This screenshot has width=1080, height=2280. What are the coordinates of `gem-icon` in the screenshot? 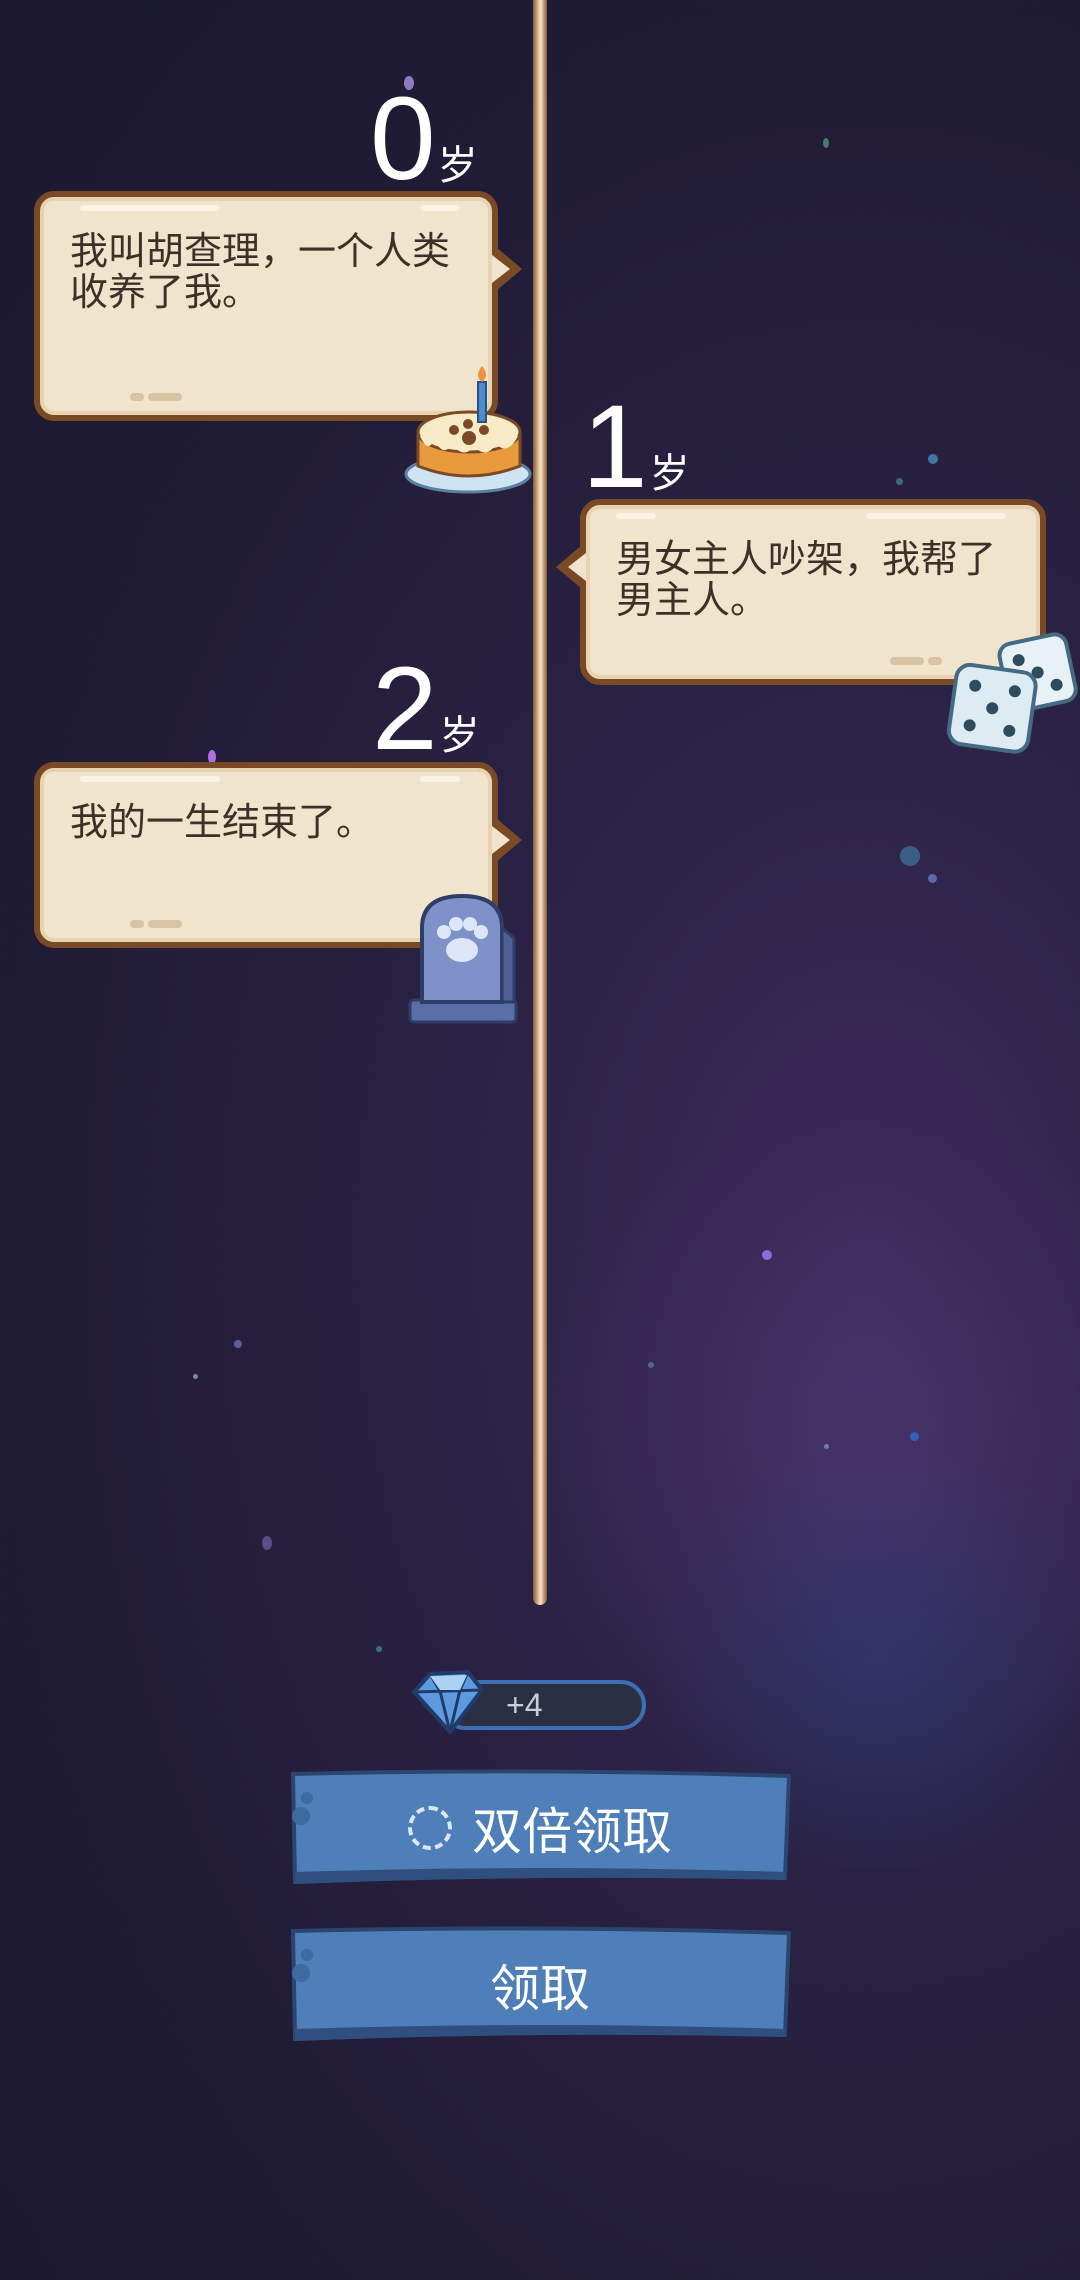 It's located at (448, 1702).